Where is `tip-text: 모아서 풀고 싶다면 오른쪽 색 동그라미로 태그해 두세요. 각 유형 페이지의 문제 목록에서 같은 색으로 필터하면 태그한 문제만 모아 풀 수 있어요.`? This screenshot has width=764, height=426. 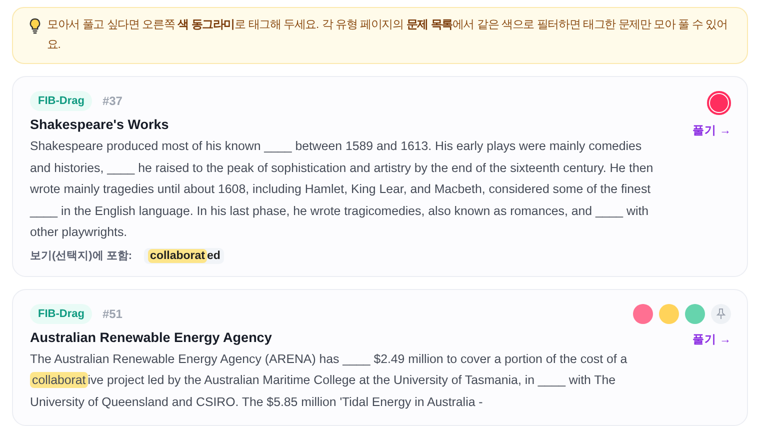
tip-text: 모아서 풀고 싶다면 오른쪽 색 동그라미로 태그해 두세요. 각 유형 페이지의 문제 목록에서 같은 색으로 필터하면 태그한 문제만 모아 풀 수 있어요. is located at coordinates (387, 35).